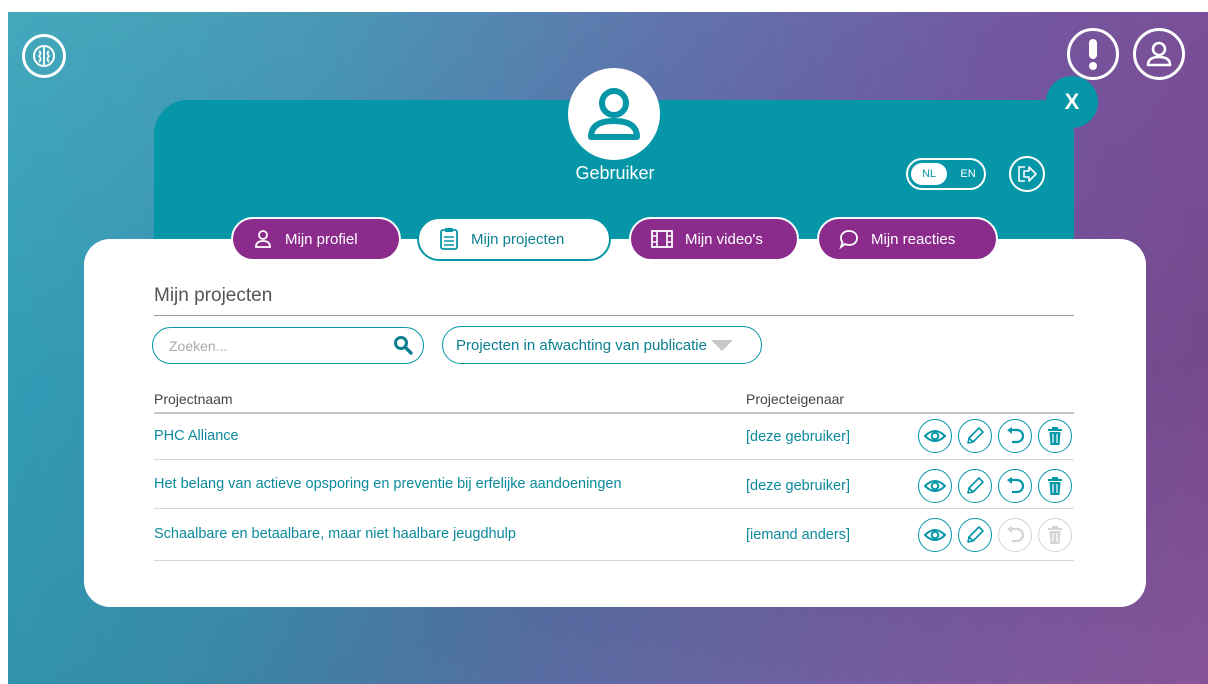 This screenshot has height=684, width=1208. What do you see at coordinates (403, 347) in the screenshot?
I see `search-icon` at bounding box center [403, 347].